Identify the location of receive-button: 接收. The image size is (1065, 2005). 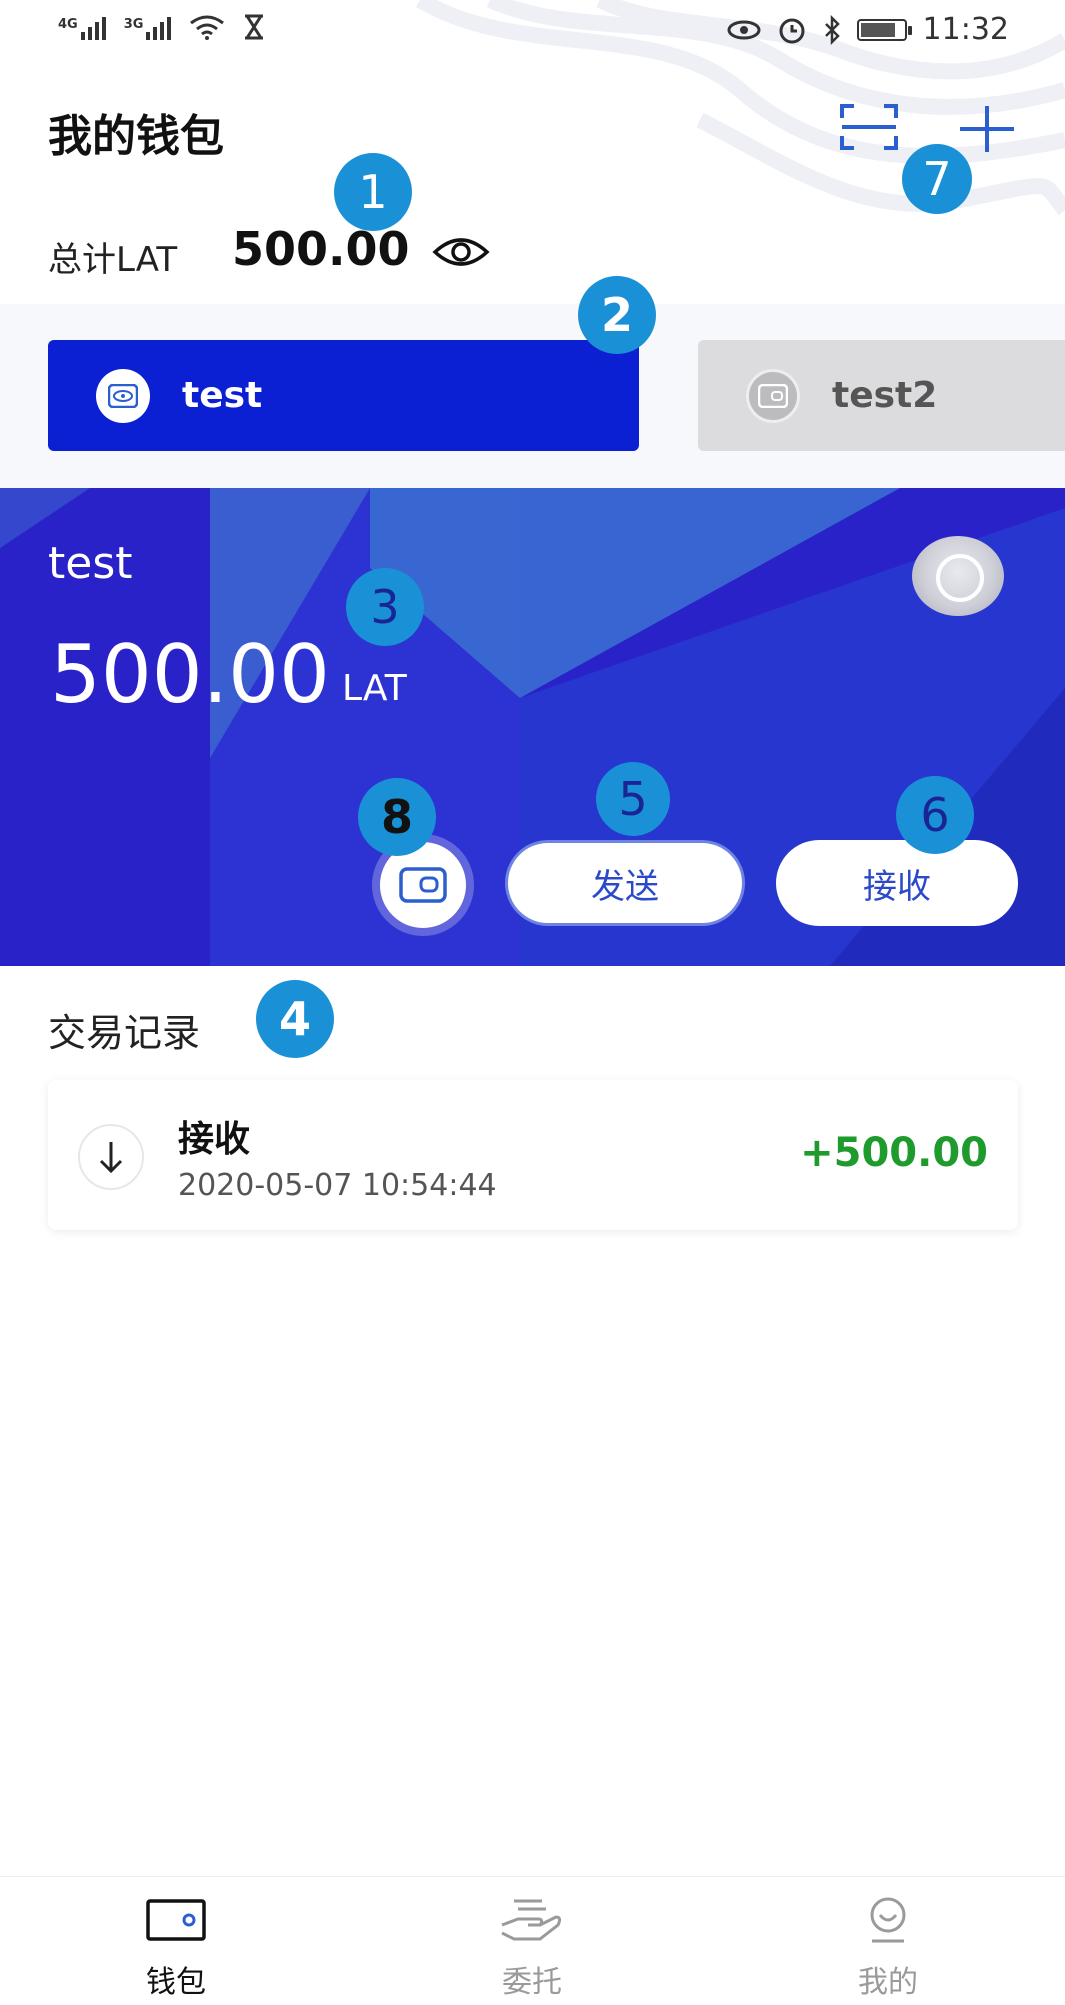
(897, 883).